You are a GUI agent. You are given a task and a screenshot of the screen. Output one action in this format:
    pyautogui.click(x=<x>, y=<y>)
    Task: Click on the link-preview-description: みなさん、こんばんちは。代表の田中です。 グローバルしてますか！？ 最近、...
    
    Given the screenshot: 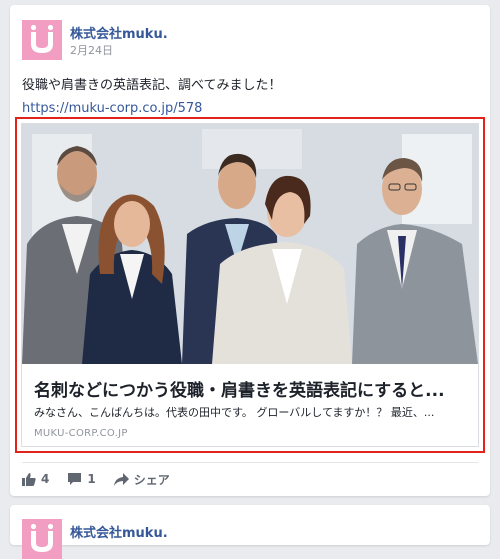 What is the action you would take?
    pyautogui.click(x=234, y=412)
    